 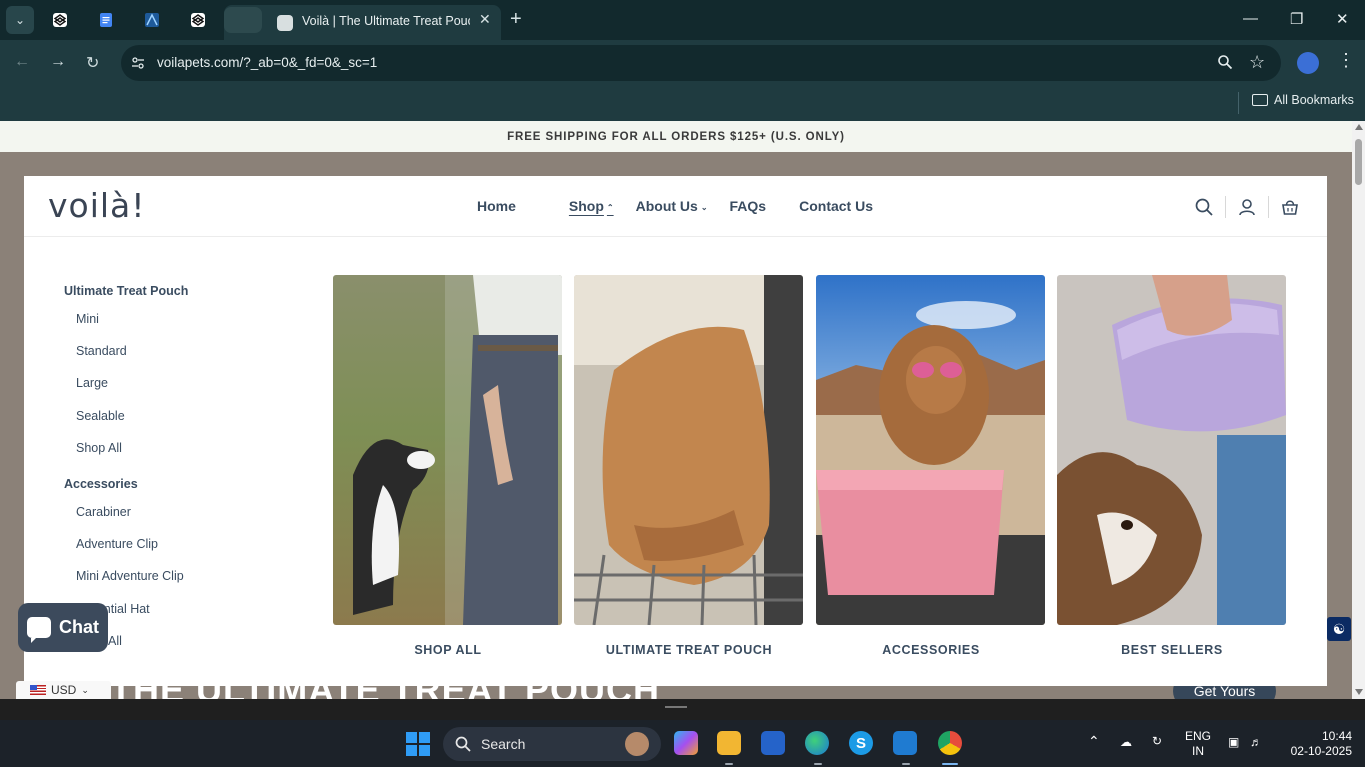 What do you see at coordinates (362, 22) in the screenshot?
I see `tab-voila: Voilà | The Ultimate Treat Pouch ✕` at bounding box center [362, 22].